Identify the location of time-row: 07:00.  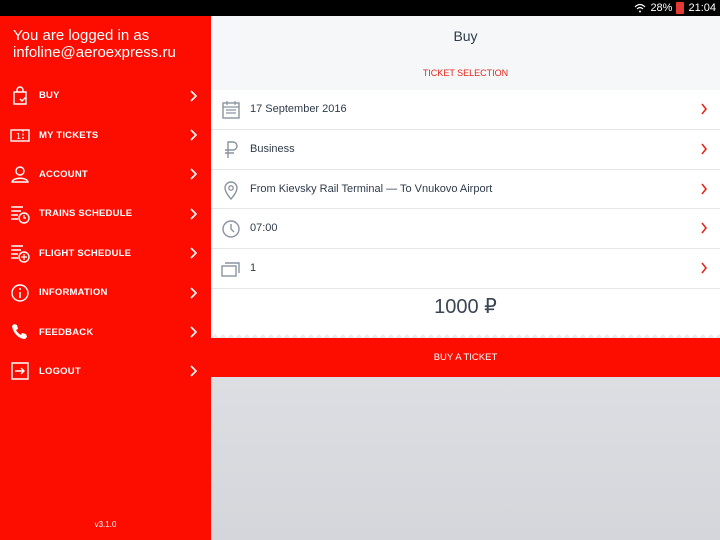
(465, 229).